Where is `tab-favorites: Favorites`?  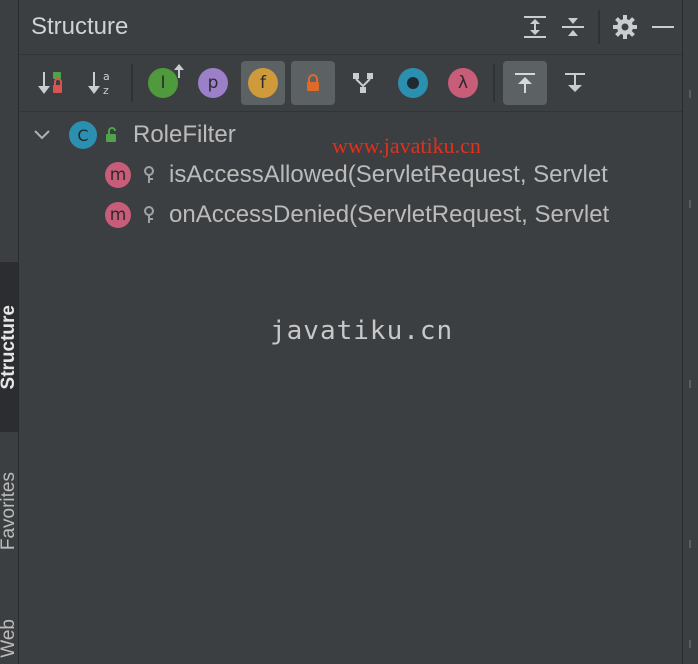
tab-favorites: Favorites is located at coordinates (9, 511).